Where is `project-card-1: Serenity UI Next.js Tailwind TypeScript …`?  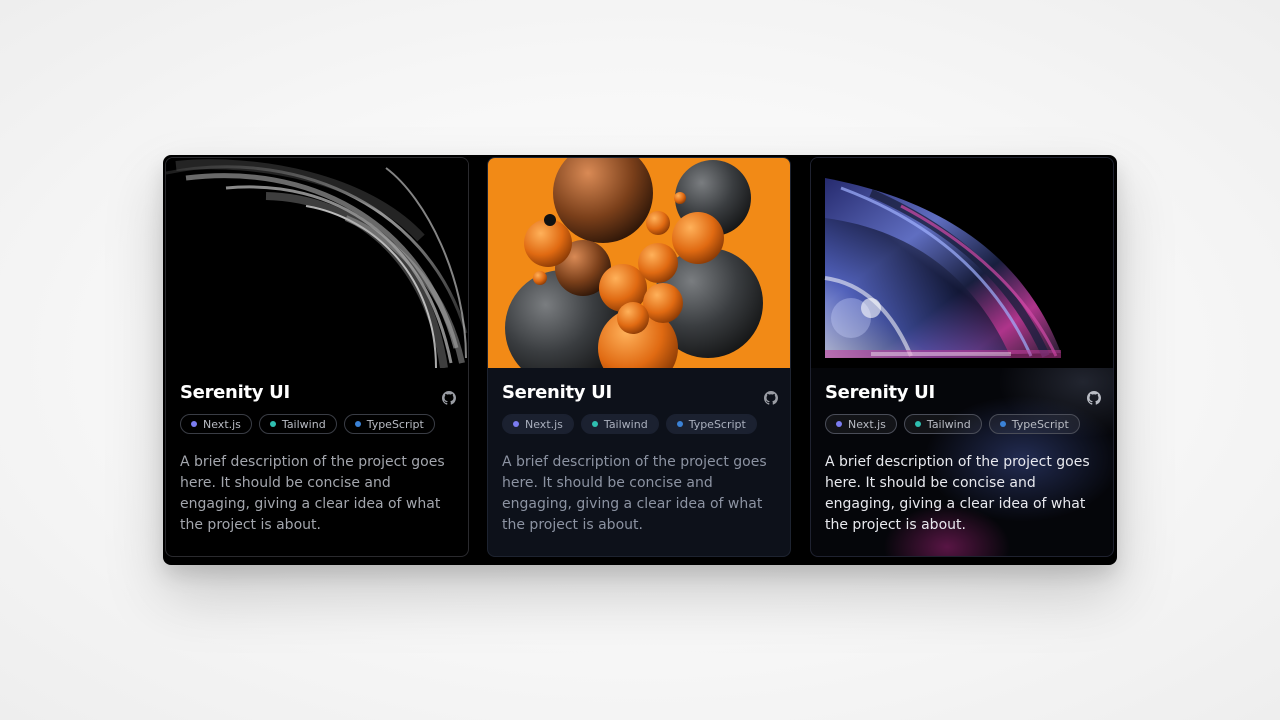
project-card-1: Serenity UI Next.js Tailwind TypeScript … is located at coordinates (317, 357).